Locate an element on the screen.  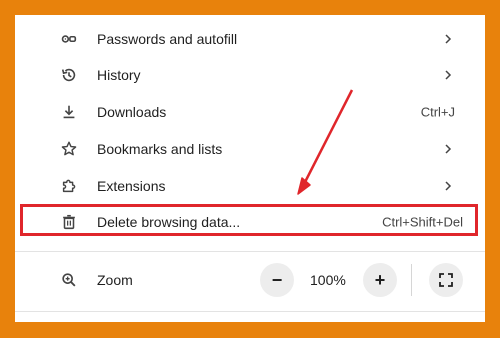
zoom-label: Zoom is located at coordinates (115, 280).